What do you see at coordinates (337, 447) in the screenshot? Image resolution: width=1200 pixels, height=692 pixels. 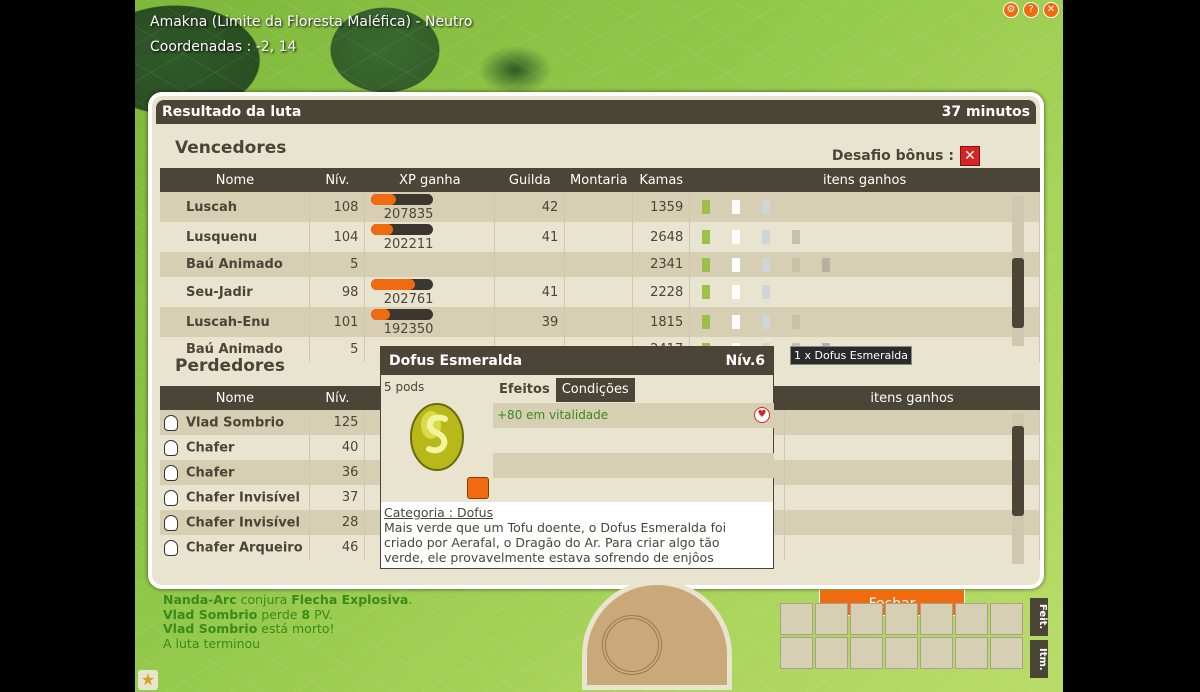 I see `cell-level: 40` at bounding box center [337, 447].